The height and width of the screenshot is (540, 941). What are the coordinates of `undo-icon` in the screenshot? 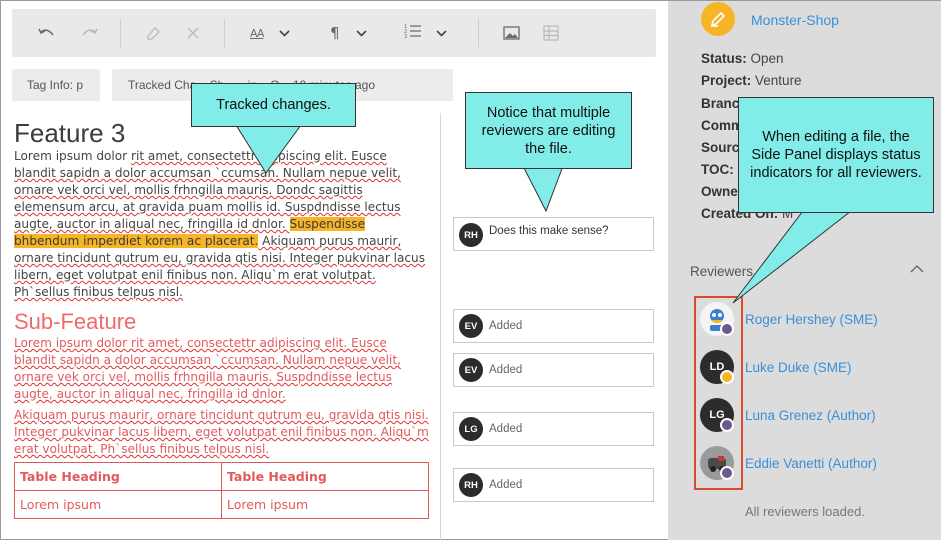 It's located at (47, 33).